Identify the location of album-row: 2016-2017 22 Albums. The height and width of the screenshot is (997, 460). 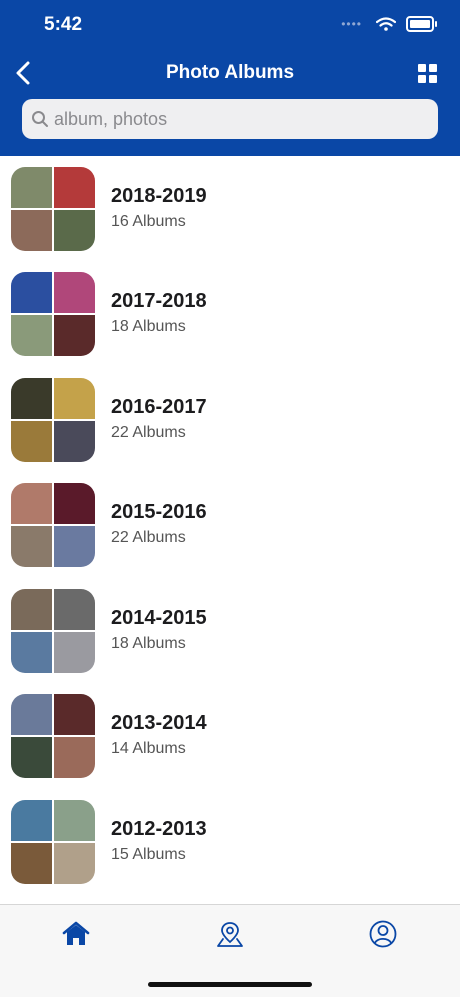
(230, 419).